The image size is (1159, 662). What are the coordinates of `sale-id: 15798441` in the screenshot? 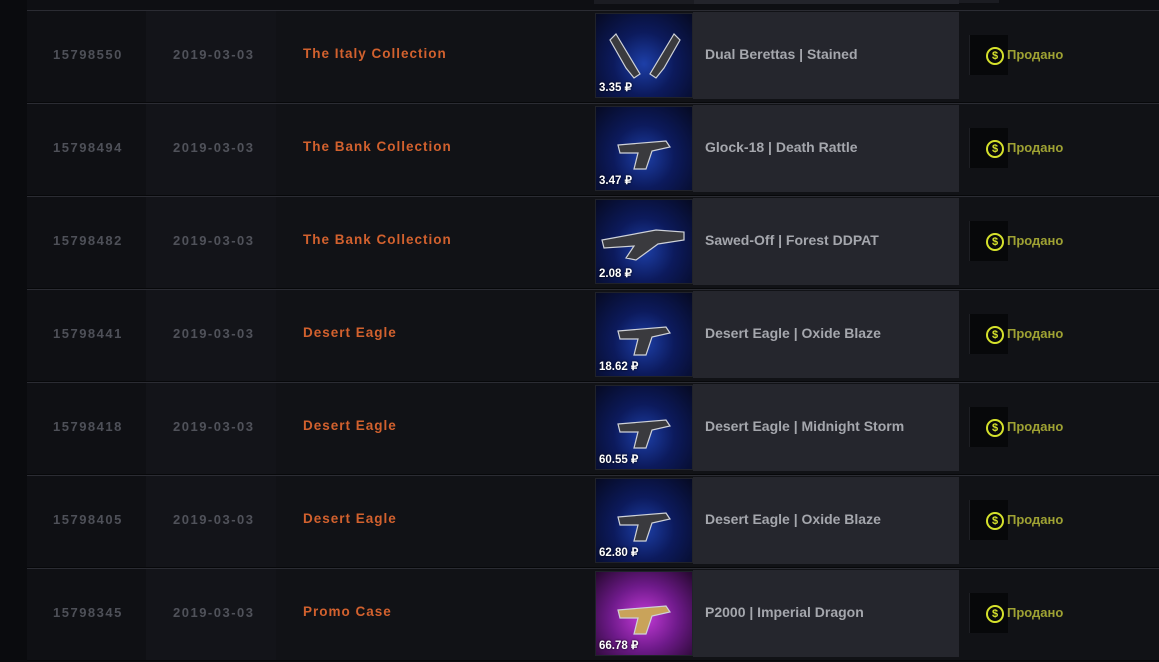 It's located at (88, 333).